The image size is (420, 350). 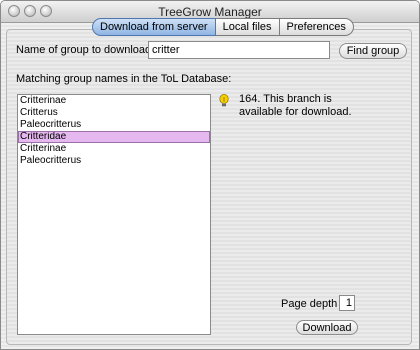 What do you see at coordinates (210, 12) in the screenshot?
I see `window-title: TreeGrow Manager` at bounding box center [210, 12].